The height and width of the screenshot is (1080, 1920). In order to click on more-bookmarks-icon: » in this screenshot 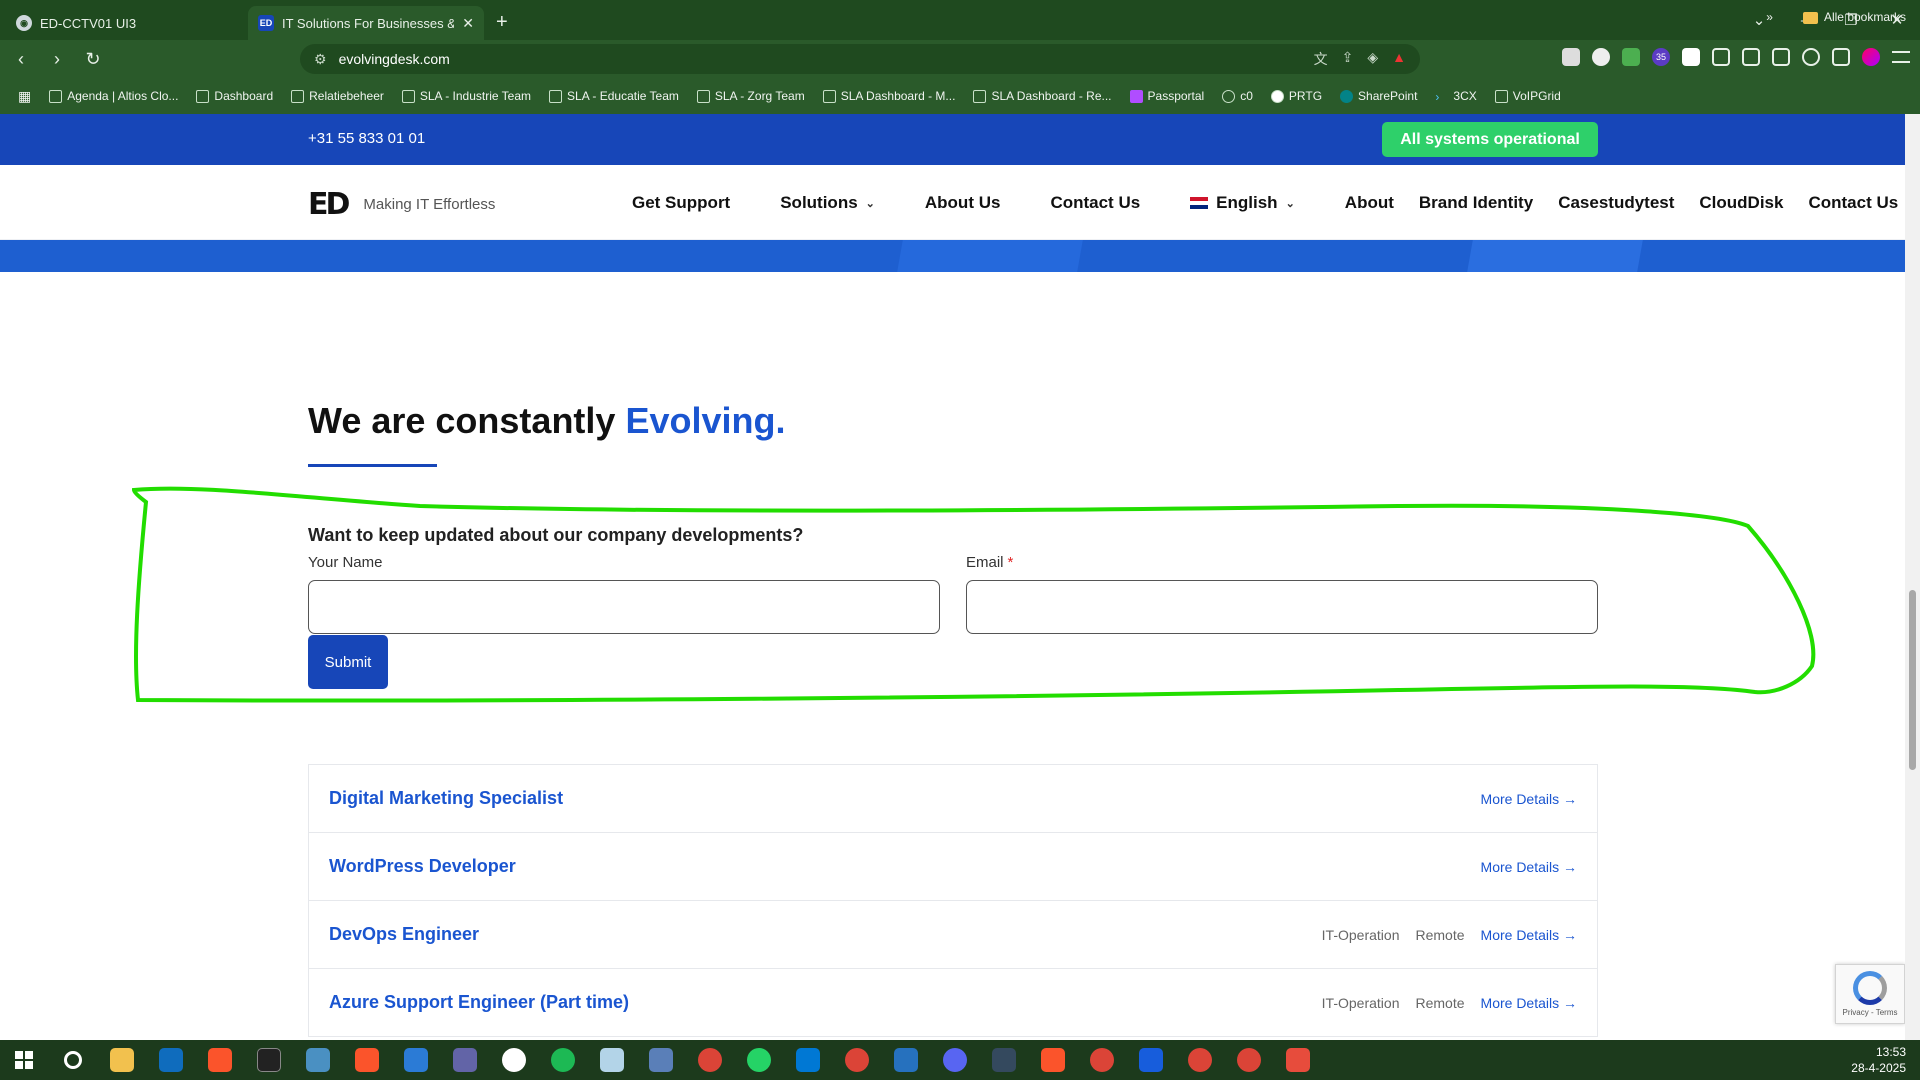, I will do `click(1769, 17)`.